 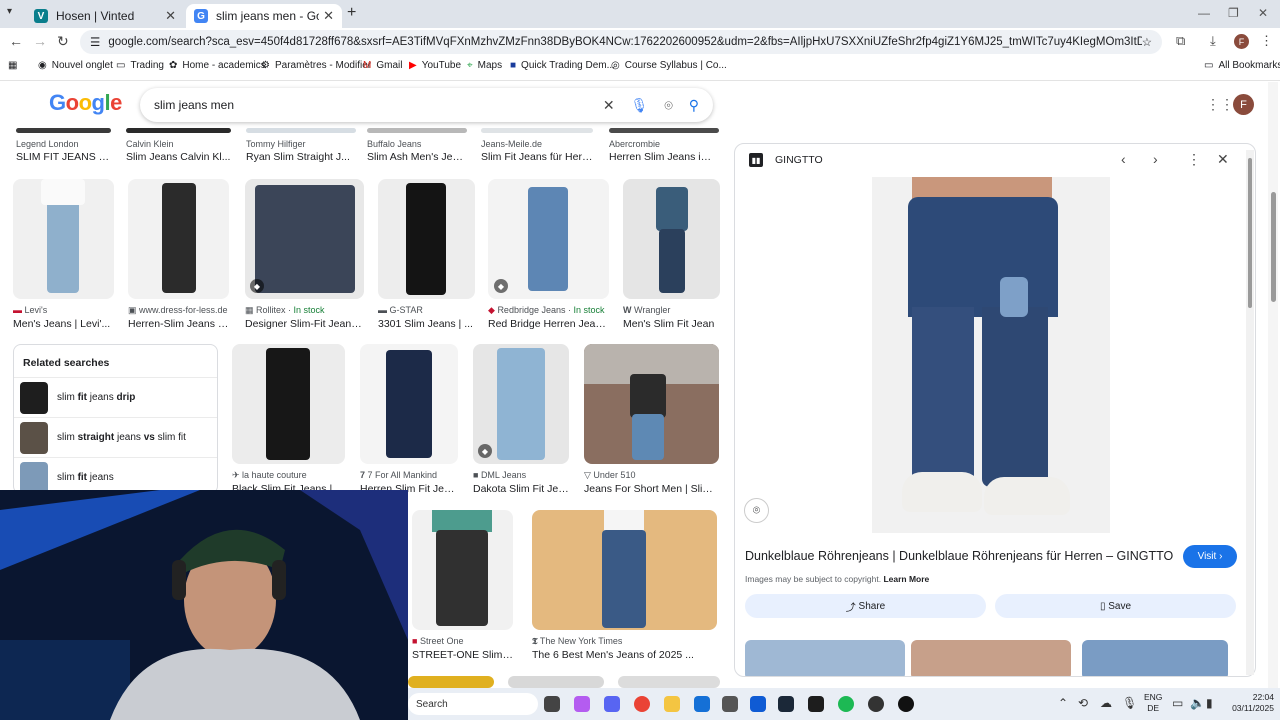 What do you see at coordinates (409, 475) in the screenshot?
I see `result-source: 7 7 For All Mankind` at bounding box center [409, 475].